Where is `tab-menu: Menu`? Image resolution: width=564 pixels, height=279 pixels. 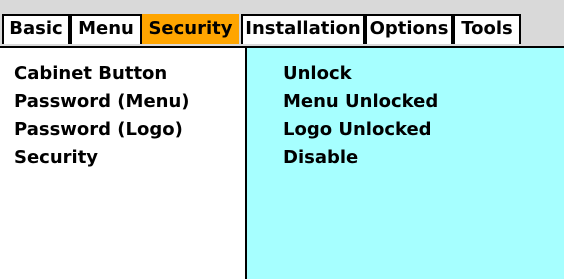 tab-menu: Menu is located at coordinates (106, 29).